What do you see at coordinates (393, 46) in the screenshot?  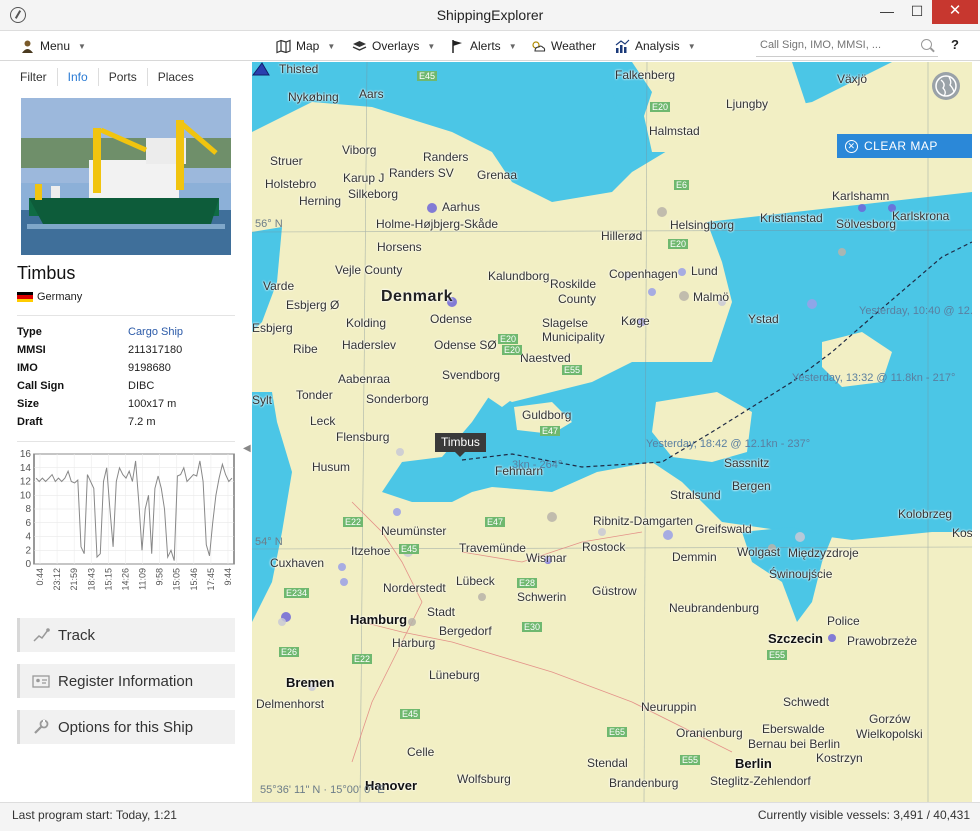 I see `overlays-button: Overlays ▼` at bounding box center [393, 46].